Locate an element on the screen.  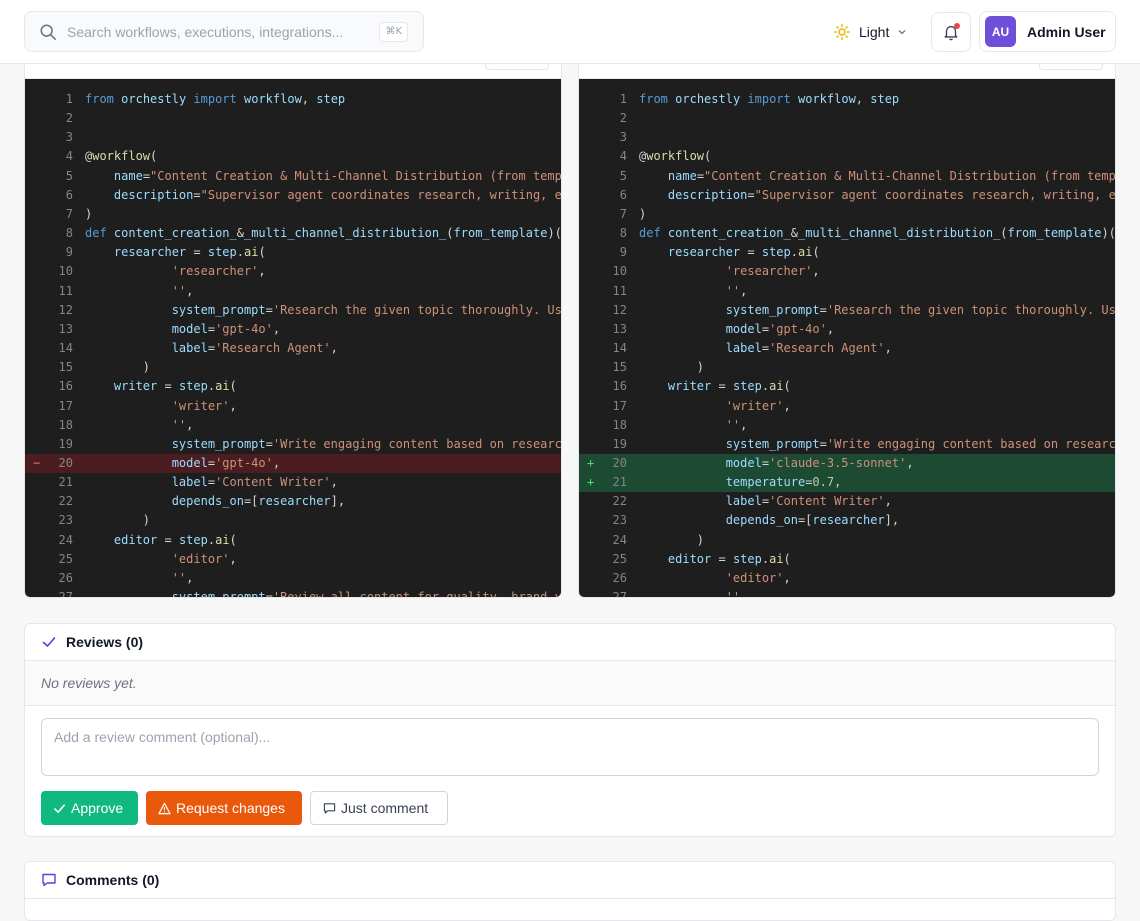
line-number: 7 is located at coordinates (623, 213).